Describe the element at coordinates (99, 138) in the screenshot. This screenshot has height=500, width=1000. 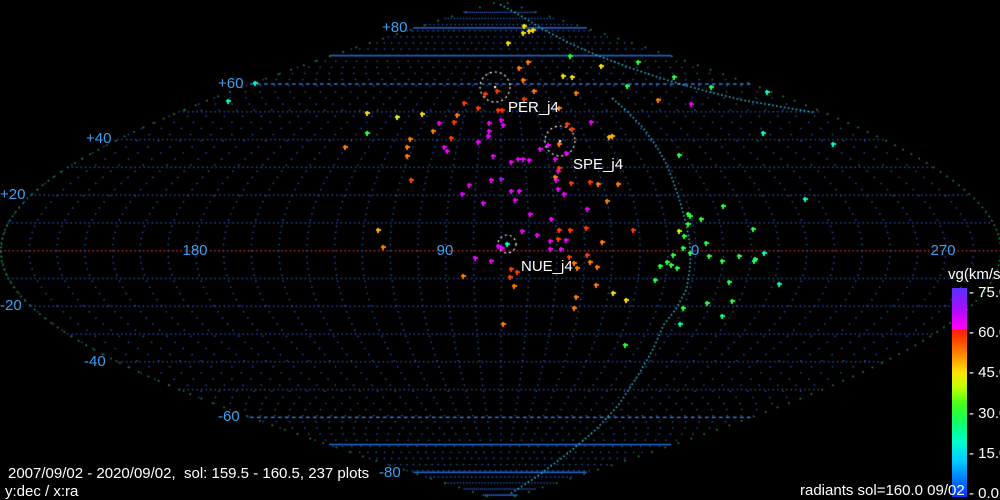
I see `dec-axis-label: +40` at that location.